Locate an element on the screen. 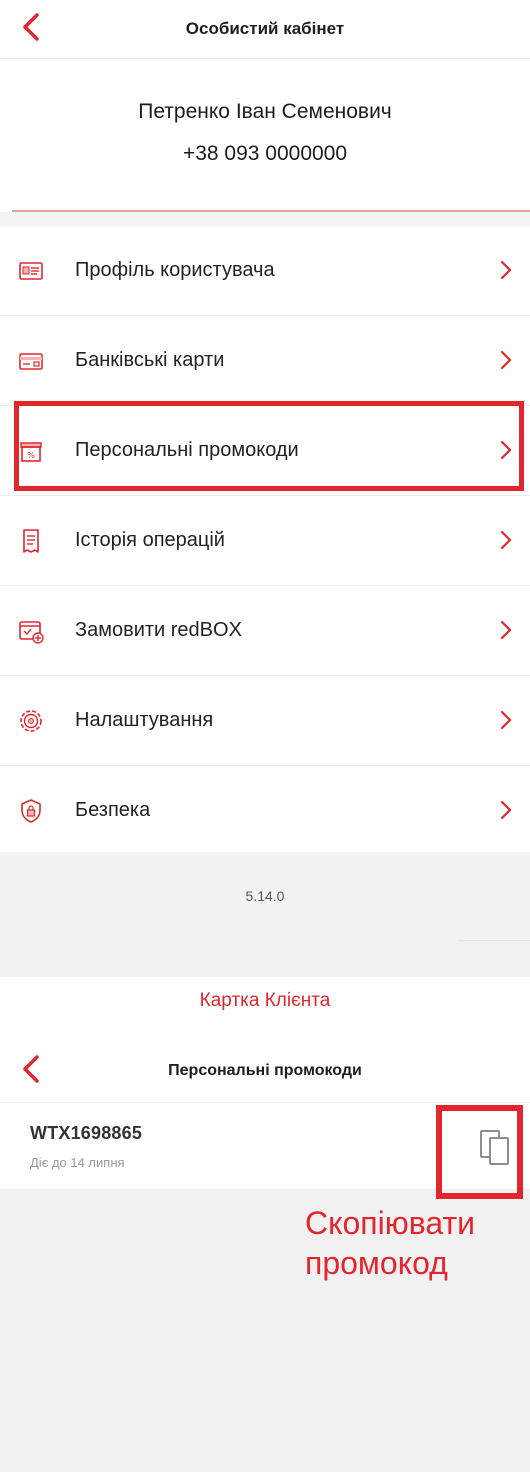 Image resolution: width=530 pixels, height=1472 pixels. menu-item-security: Безпека is located at coordinates (265, 810).